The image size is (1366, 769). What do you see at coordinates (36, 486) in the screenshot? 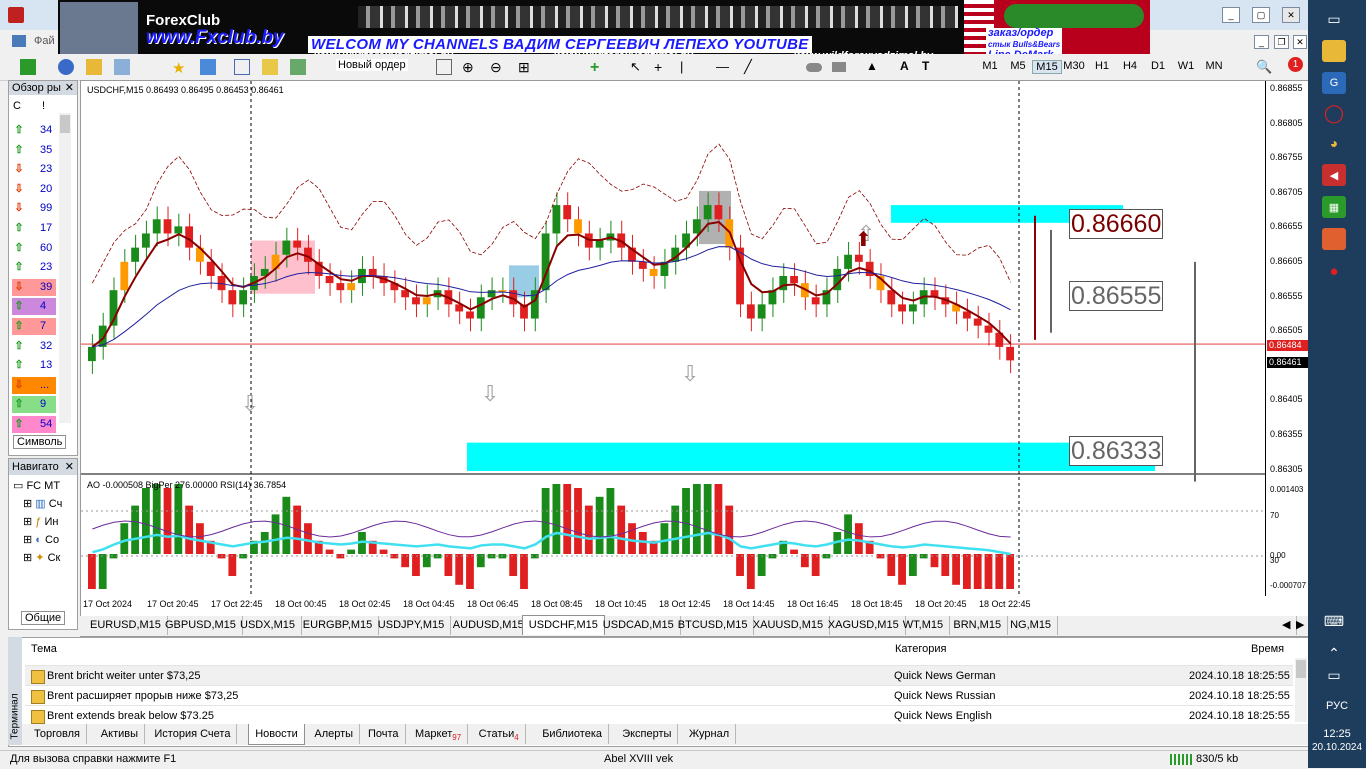
I see `navigator-item-account: ▭ FC MT` at bounding box center [36, 486].